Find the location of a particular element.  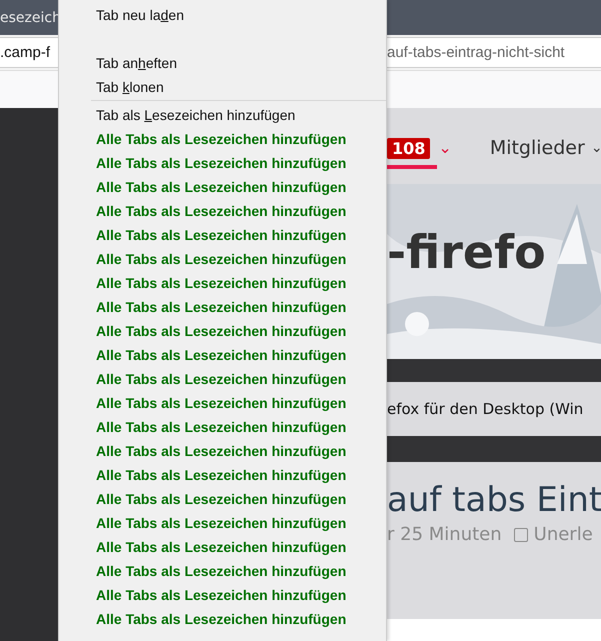

logo-text: -firefo is located at coordinates (466, 251).